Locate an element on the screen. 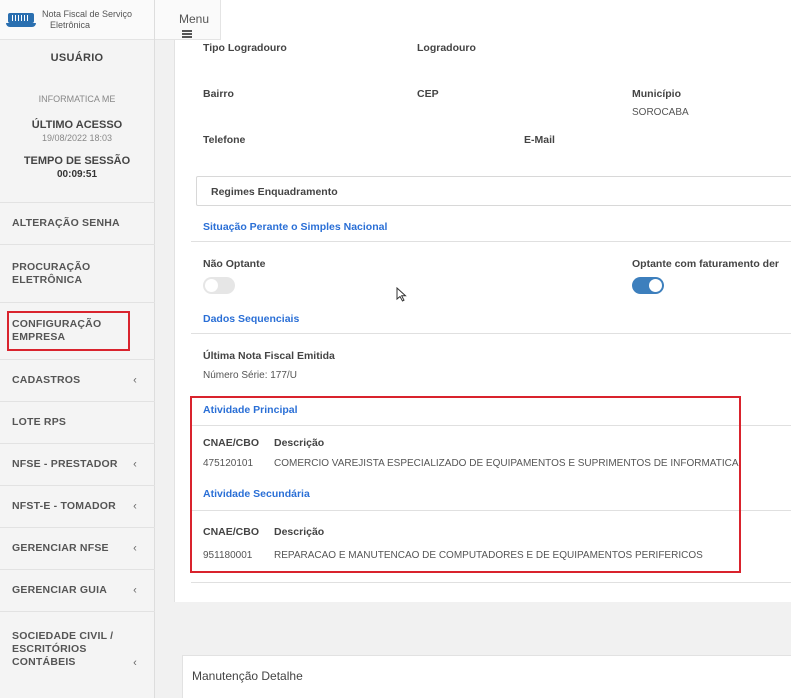  sidebar-item-sociedade-civil: SOCIEDADE CIVIL / ESCRITÓRIOS CONTÁBEIS ‹ is located at coordinates (77, 648).